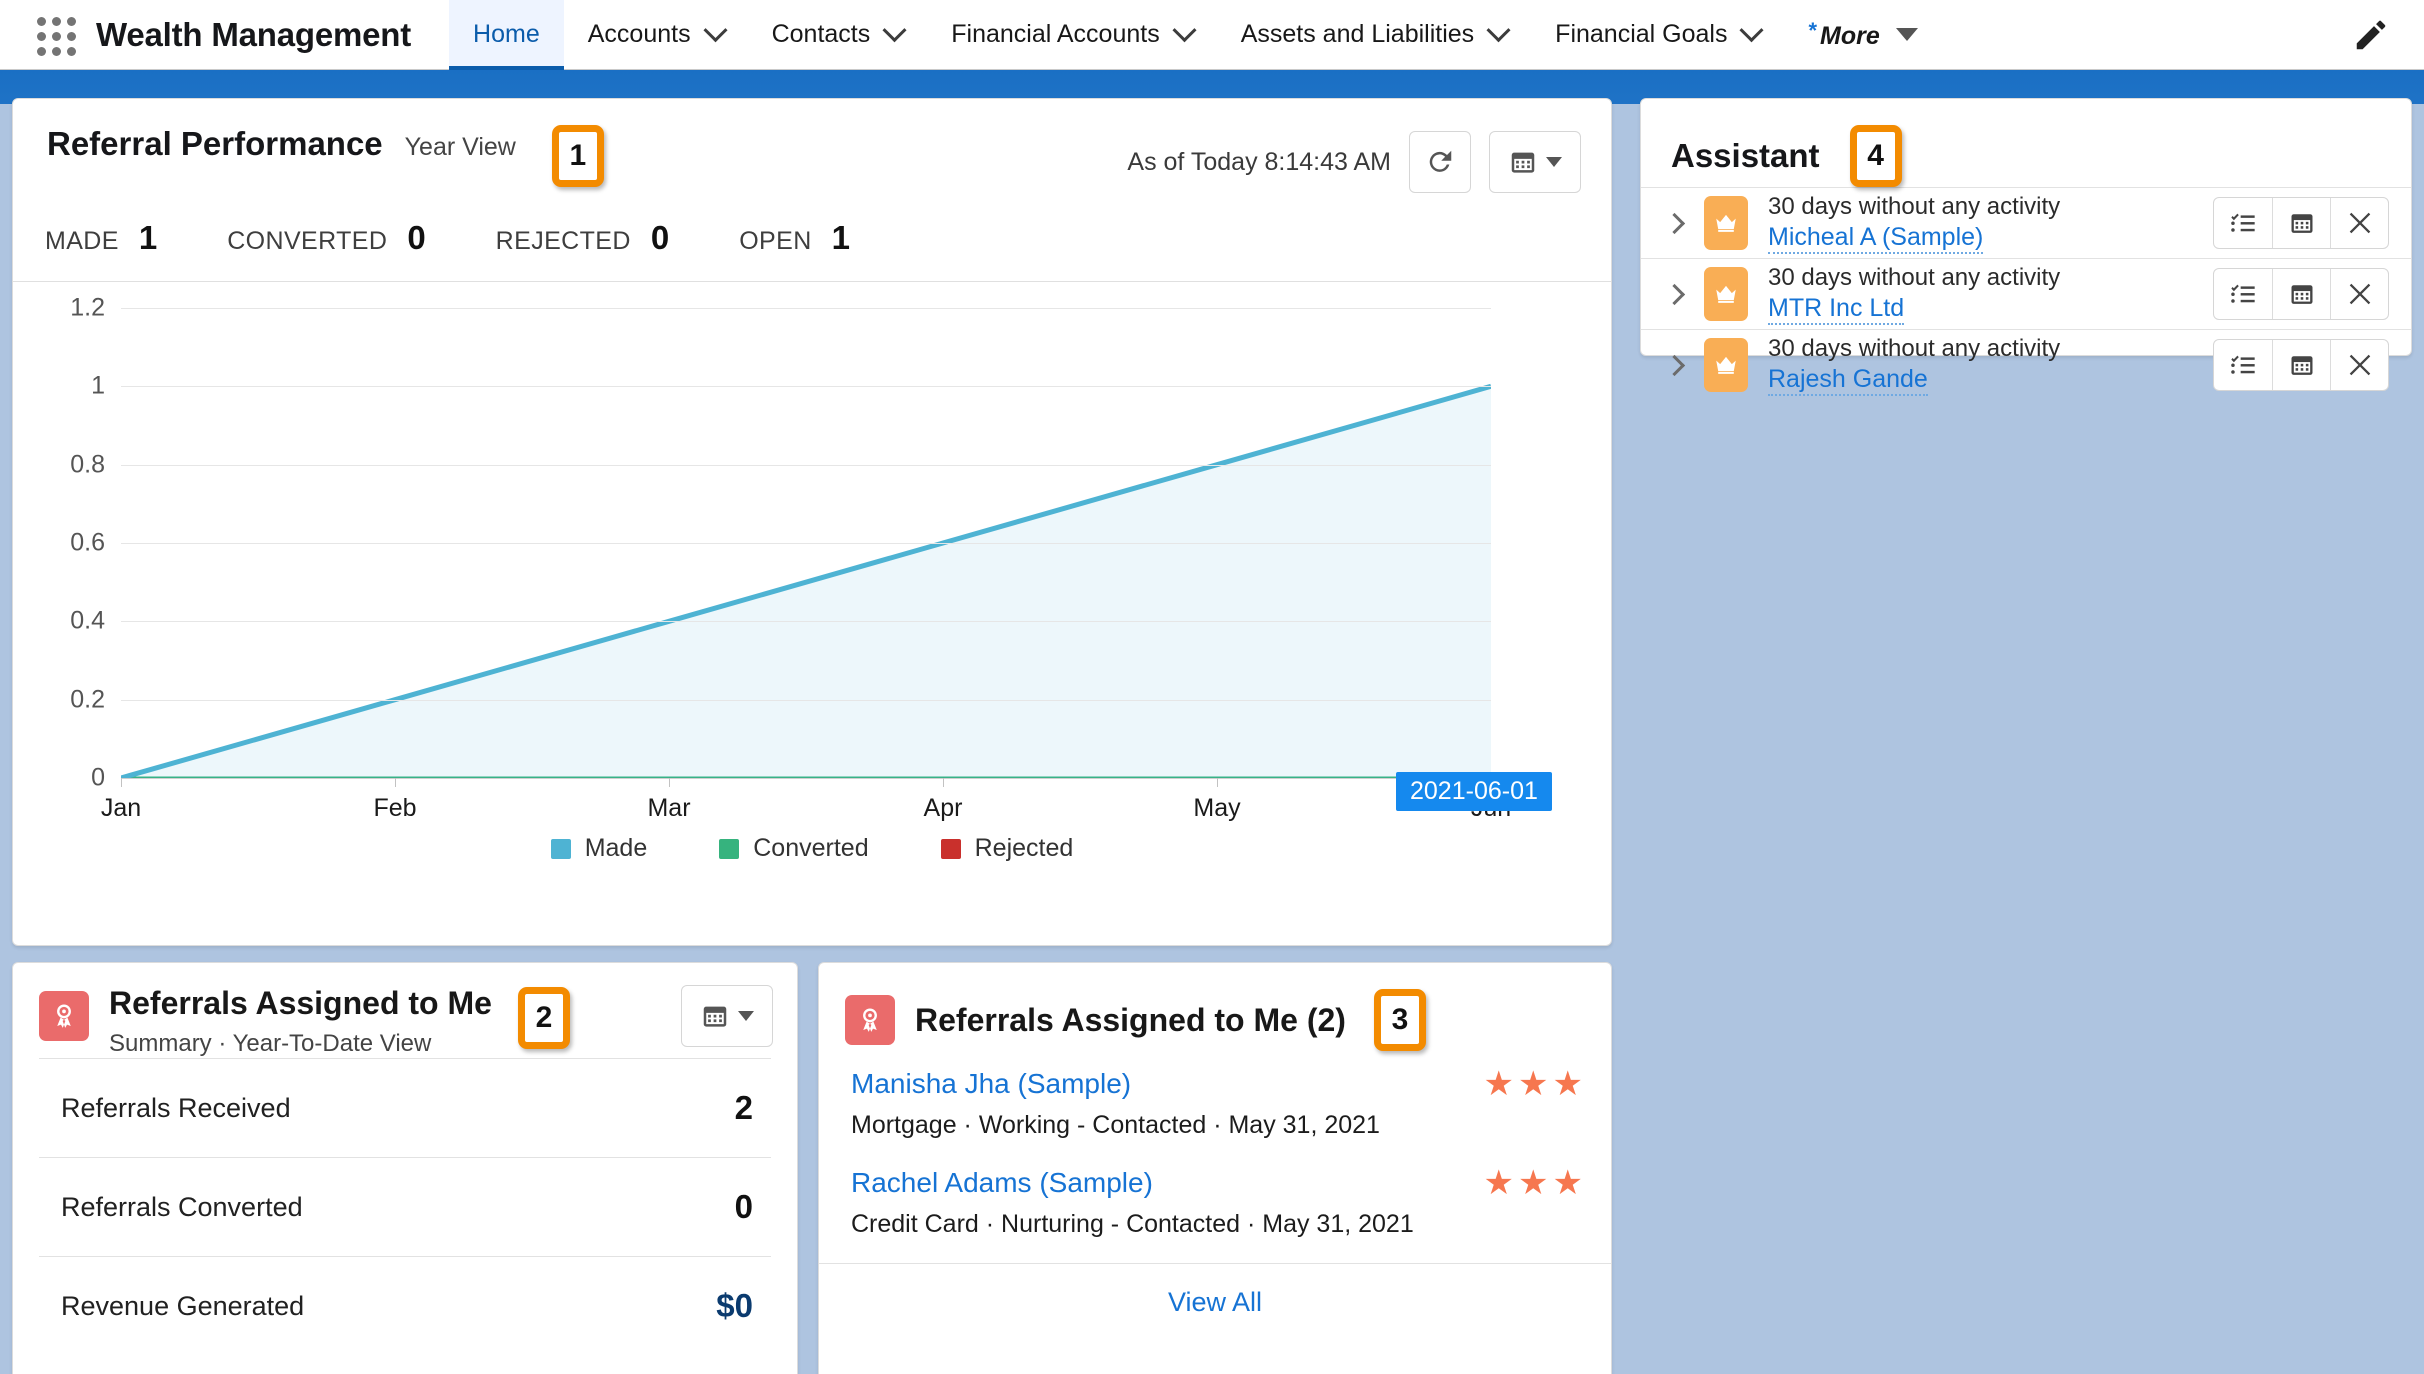 The image size is (2424, 1374). I want to click on tab-home: Home, so click(506, 35).